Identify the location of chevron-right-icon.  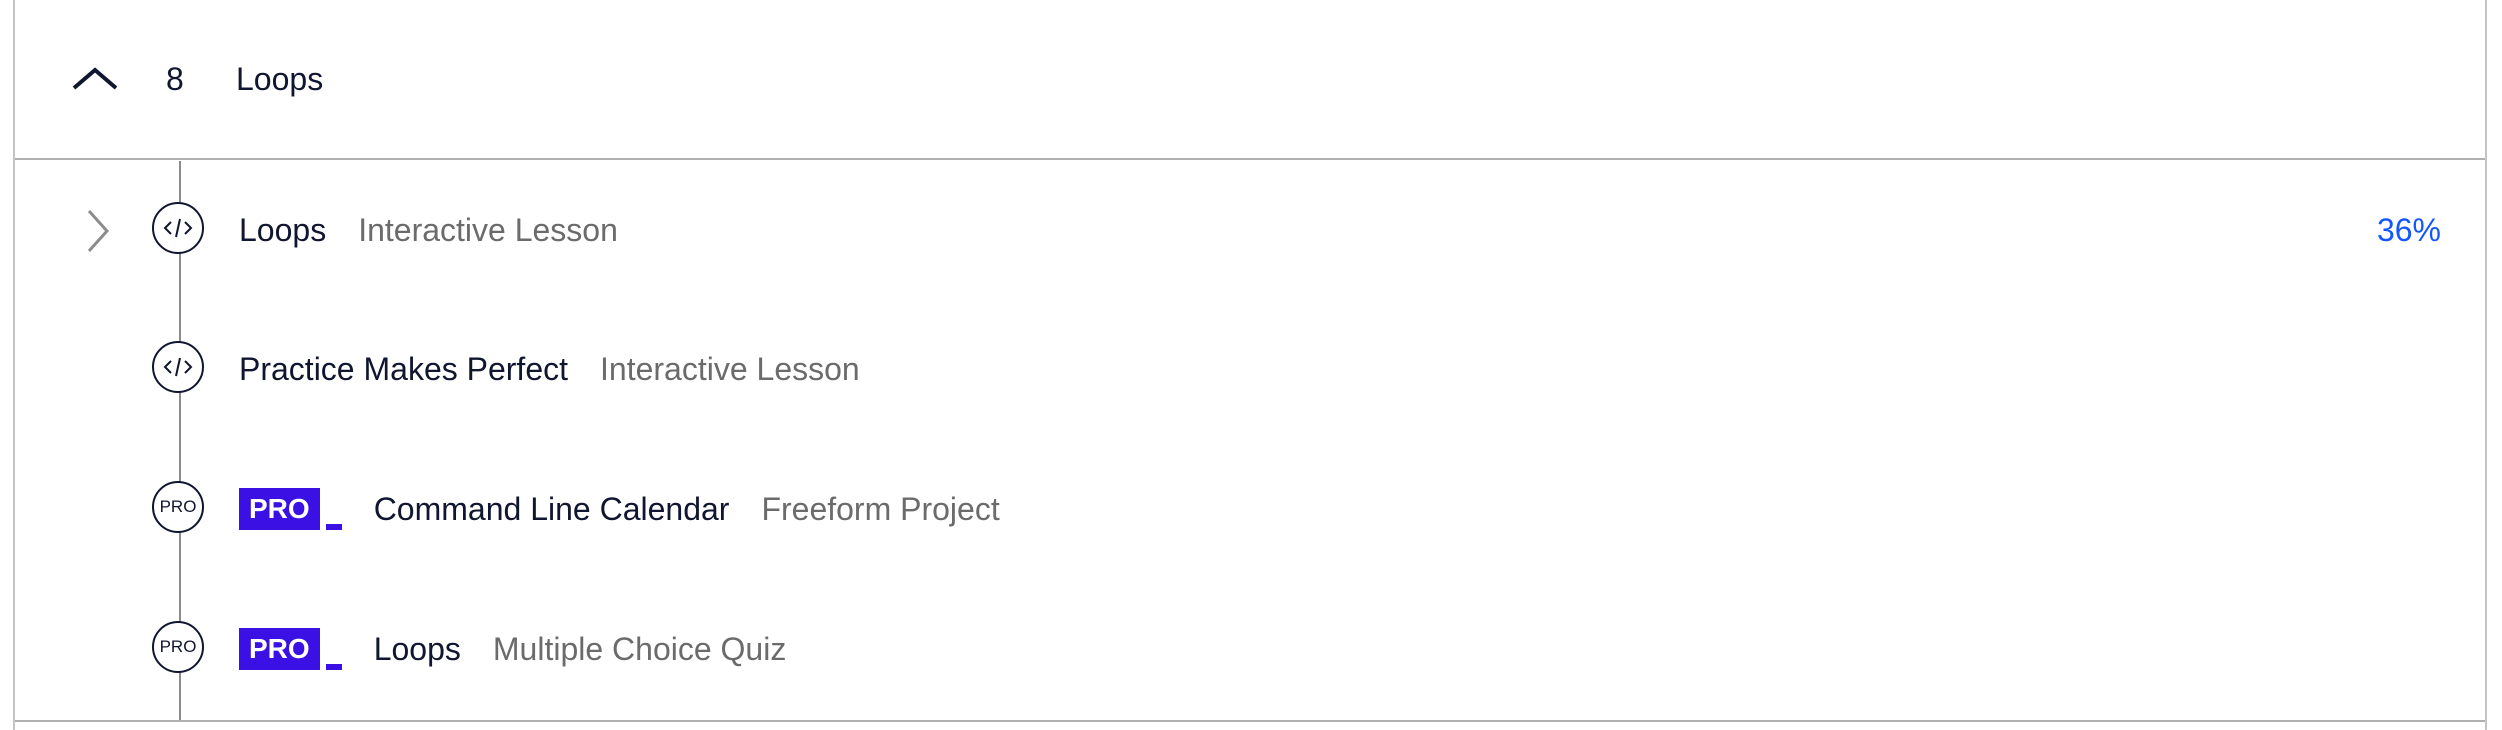
(98, 231).